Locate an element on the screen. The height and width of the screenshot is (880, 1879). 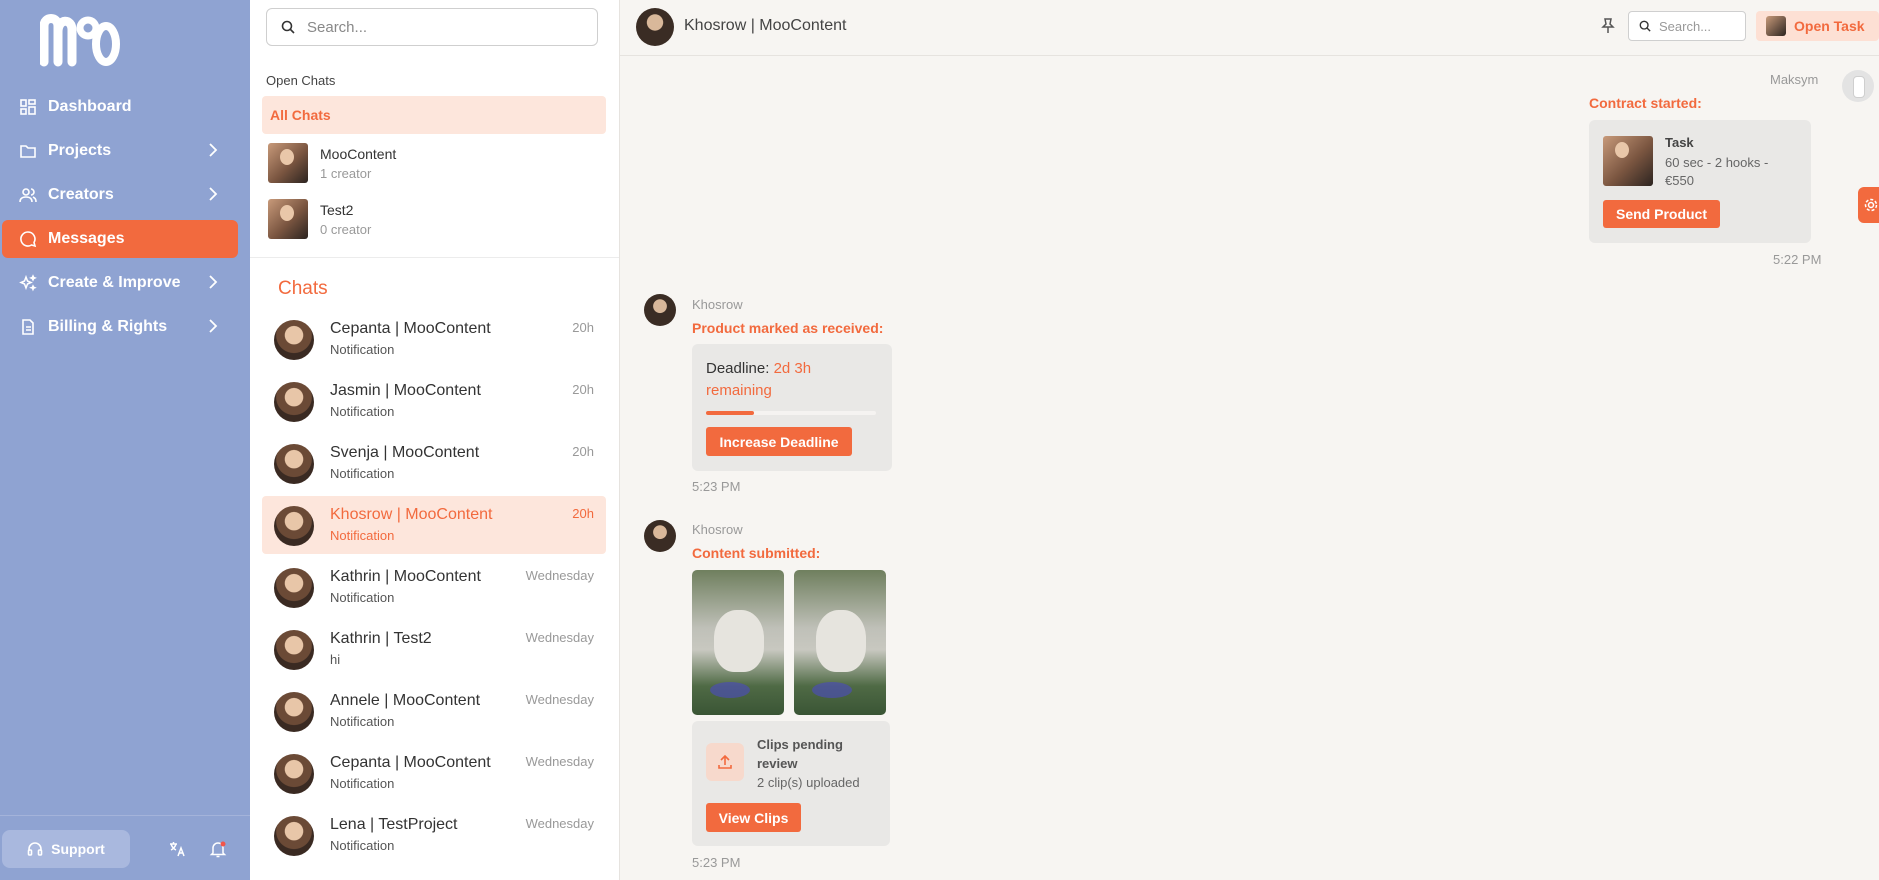
all-chats-item: All Chats is located at coordinates (434, 115).